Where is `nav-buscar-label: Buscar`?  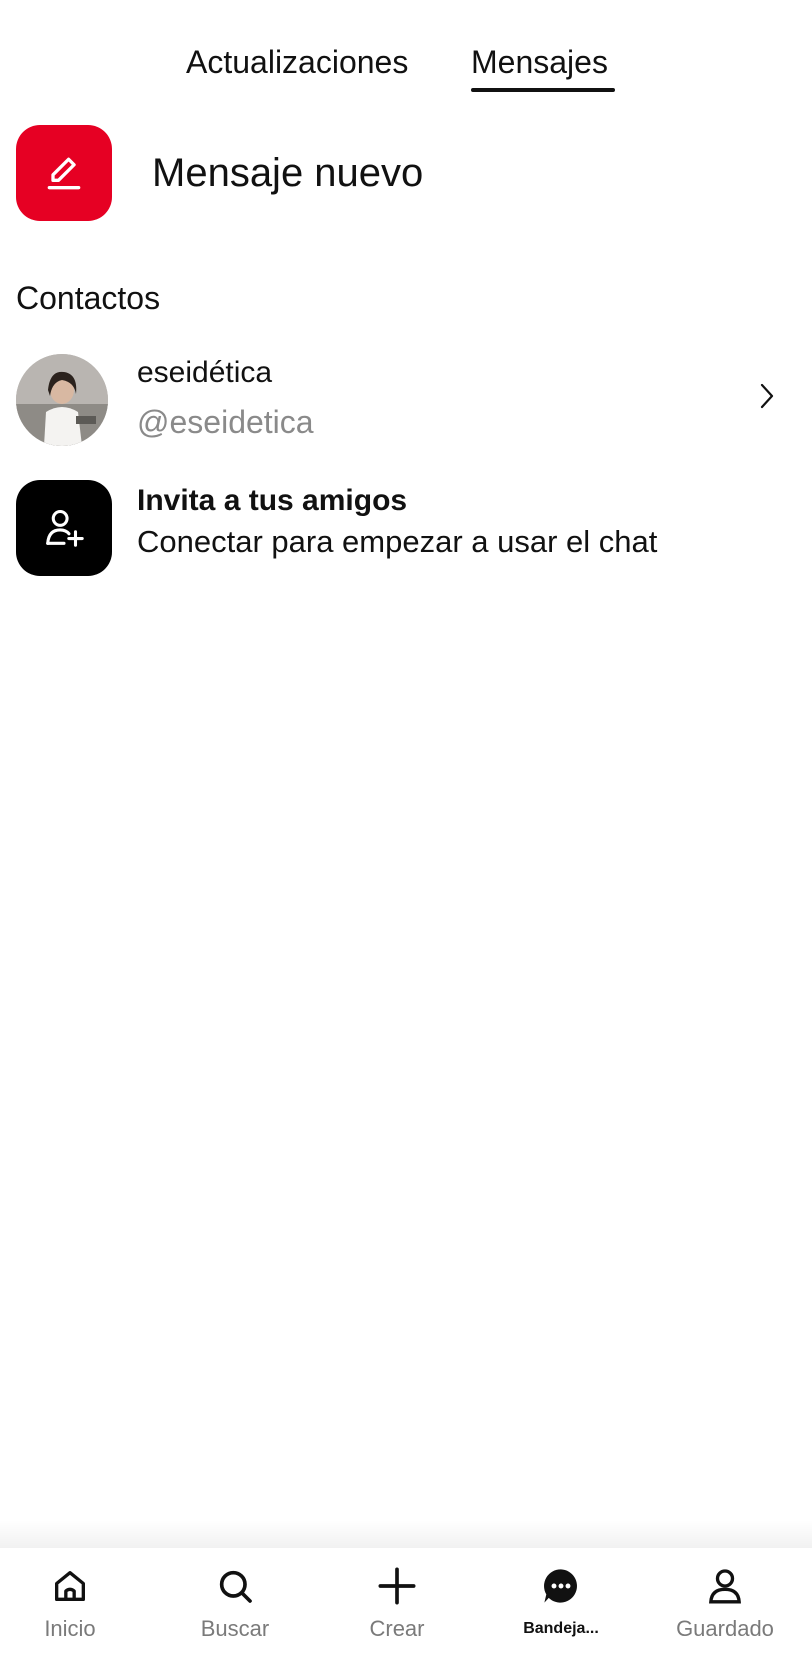 nav-buscar-label: Buscar is located at coordinates (235, 1628).